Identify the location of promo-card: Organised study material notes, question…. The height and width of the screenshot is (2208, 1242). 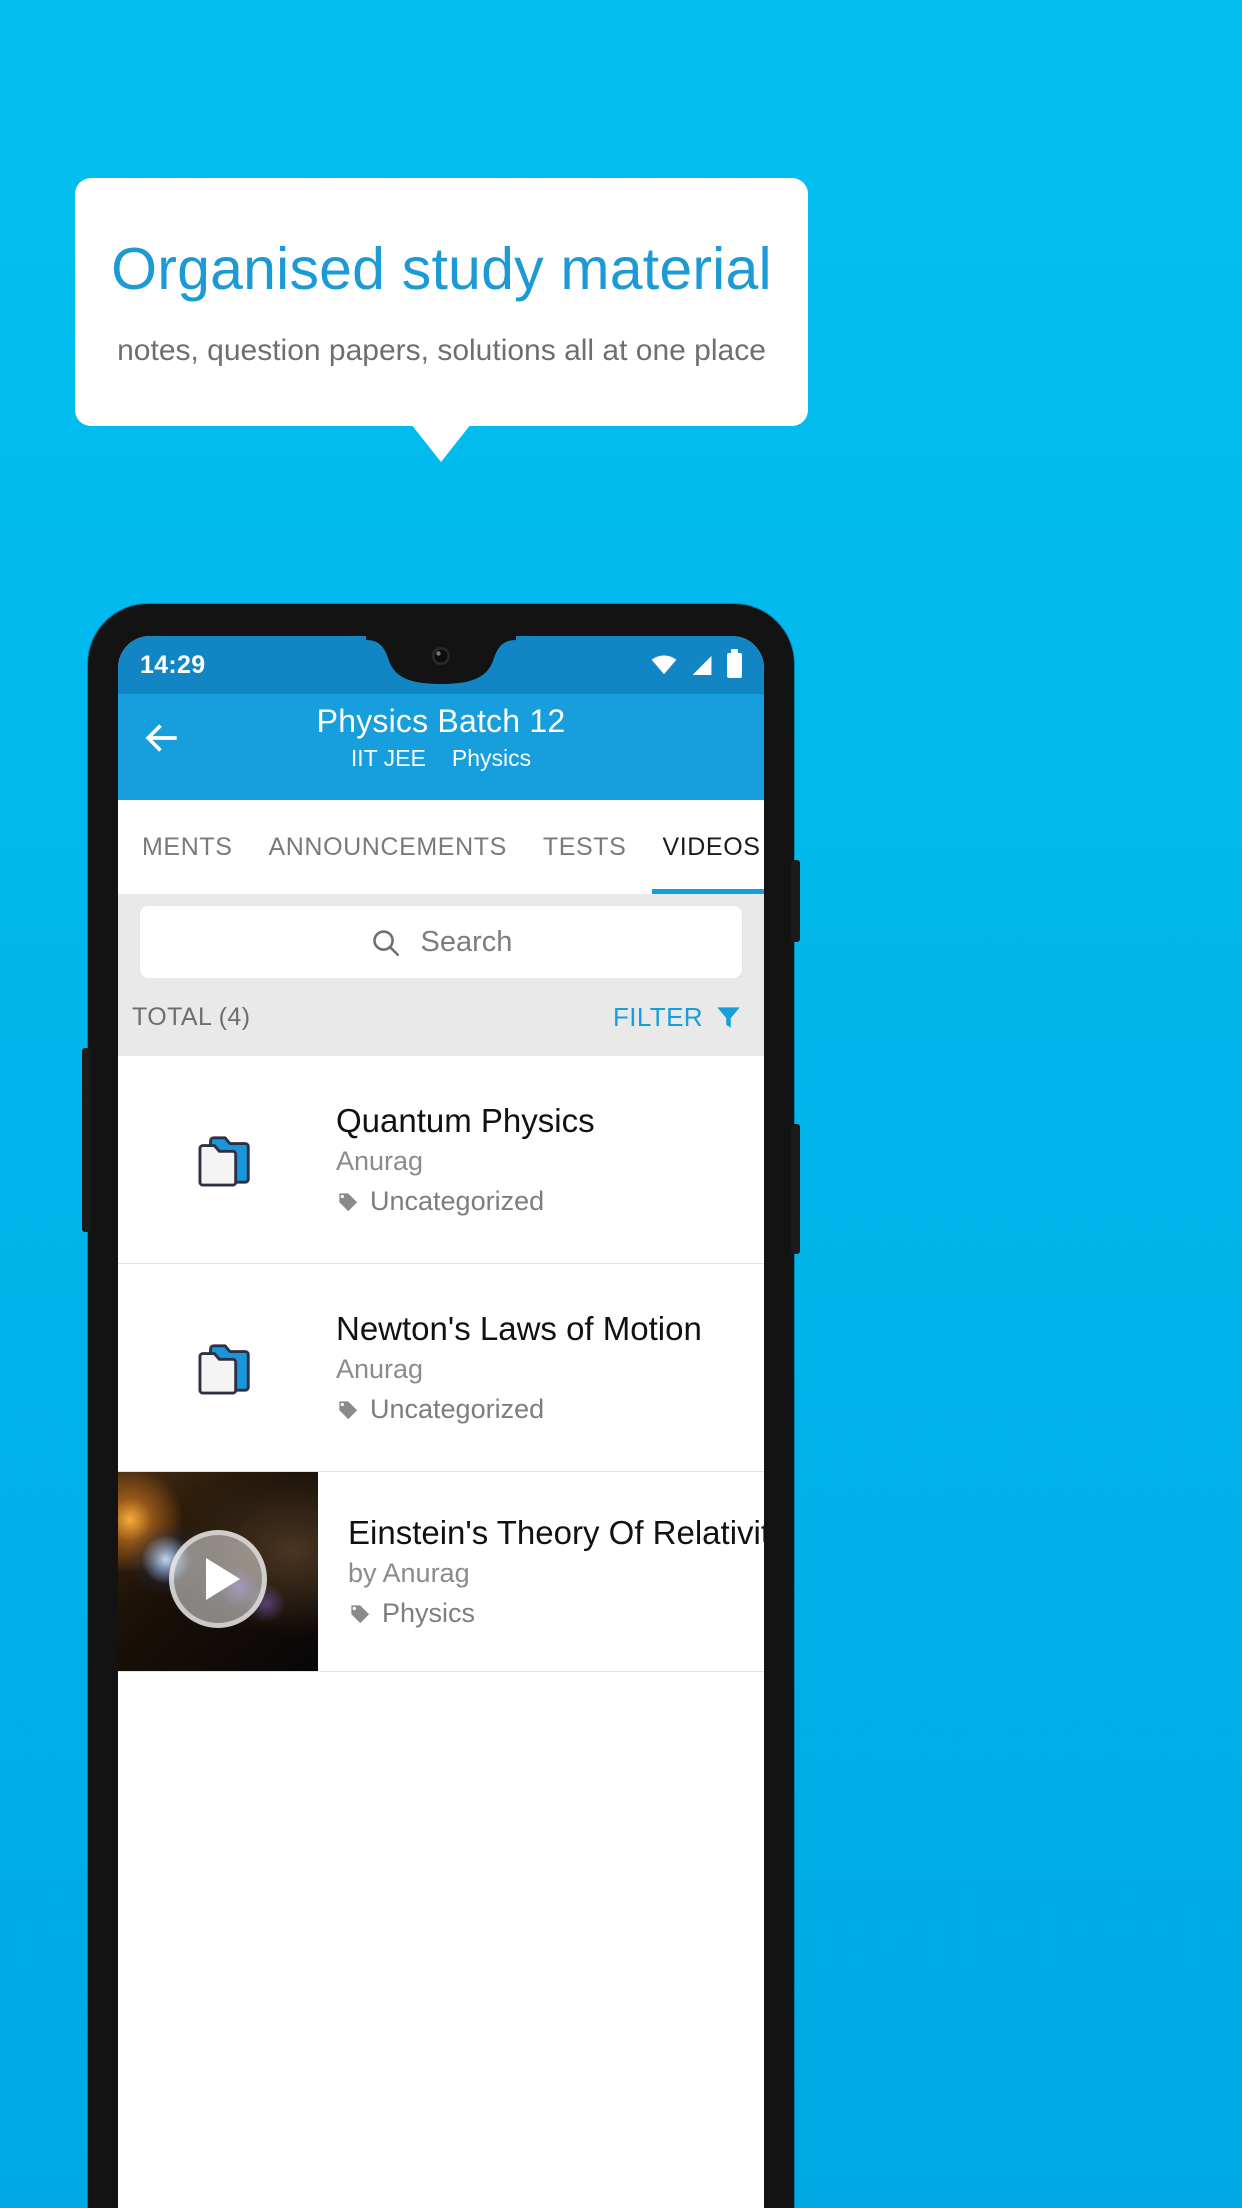
(441, 302).